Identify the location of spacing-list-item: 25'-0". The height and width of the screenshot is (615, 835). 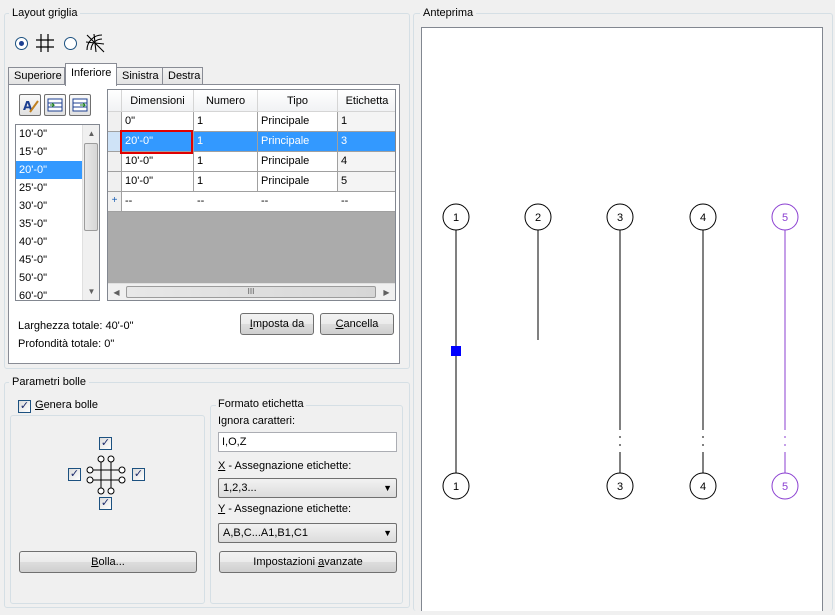
(49, 188).